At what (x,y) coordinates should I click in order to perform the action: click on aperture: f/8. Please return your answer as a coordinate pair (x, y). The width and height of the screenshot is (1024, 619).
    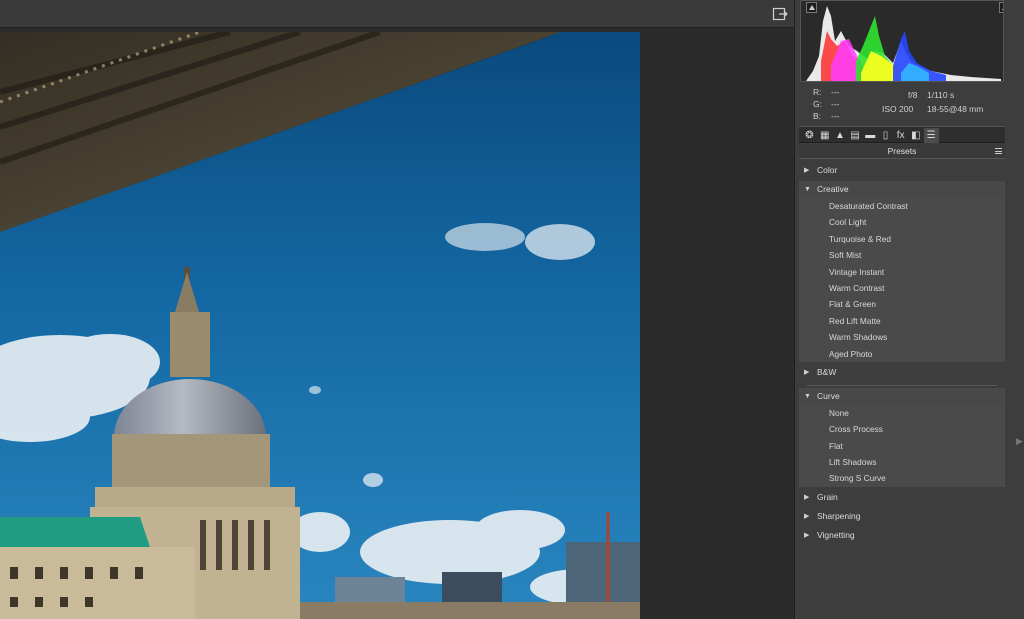
    Looking at the image, I should click on (913, 95).